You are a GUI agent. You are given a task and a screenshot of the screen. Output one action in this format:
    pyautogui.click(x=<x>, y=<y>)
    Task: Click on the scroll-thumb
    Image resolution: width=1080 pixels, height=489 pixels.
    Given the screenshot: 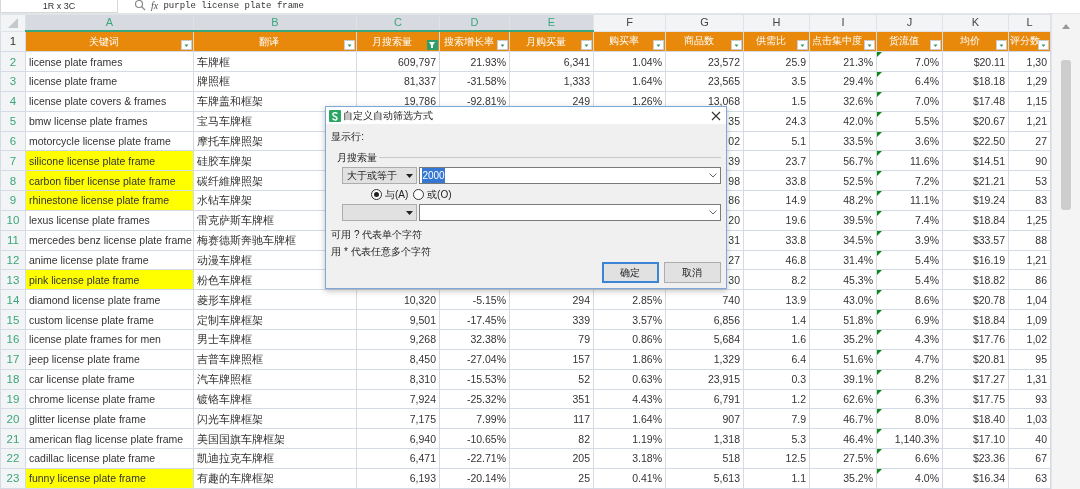 What is the action you would take?
    pyautogui.click(x=1066, y=134)
    